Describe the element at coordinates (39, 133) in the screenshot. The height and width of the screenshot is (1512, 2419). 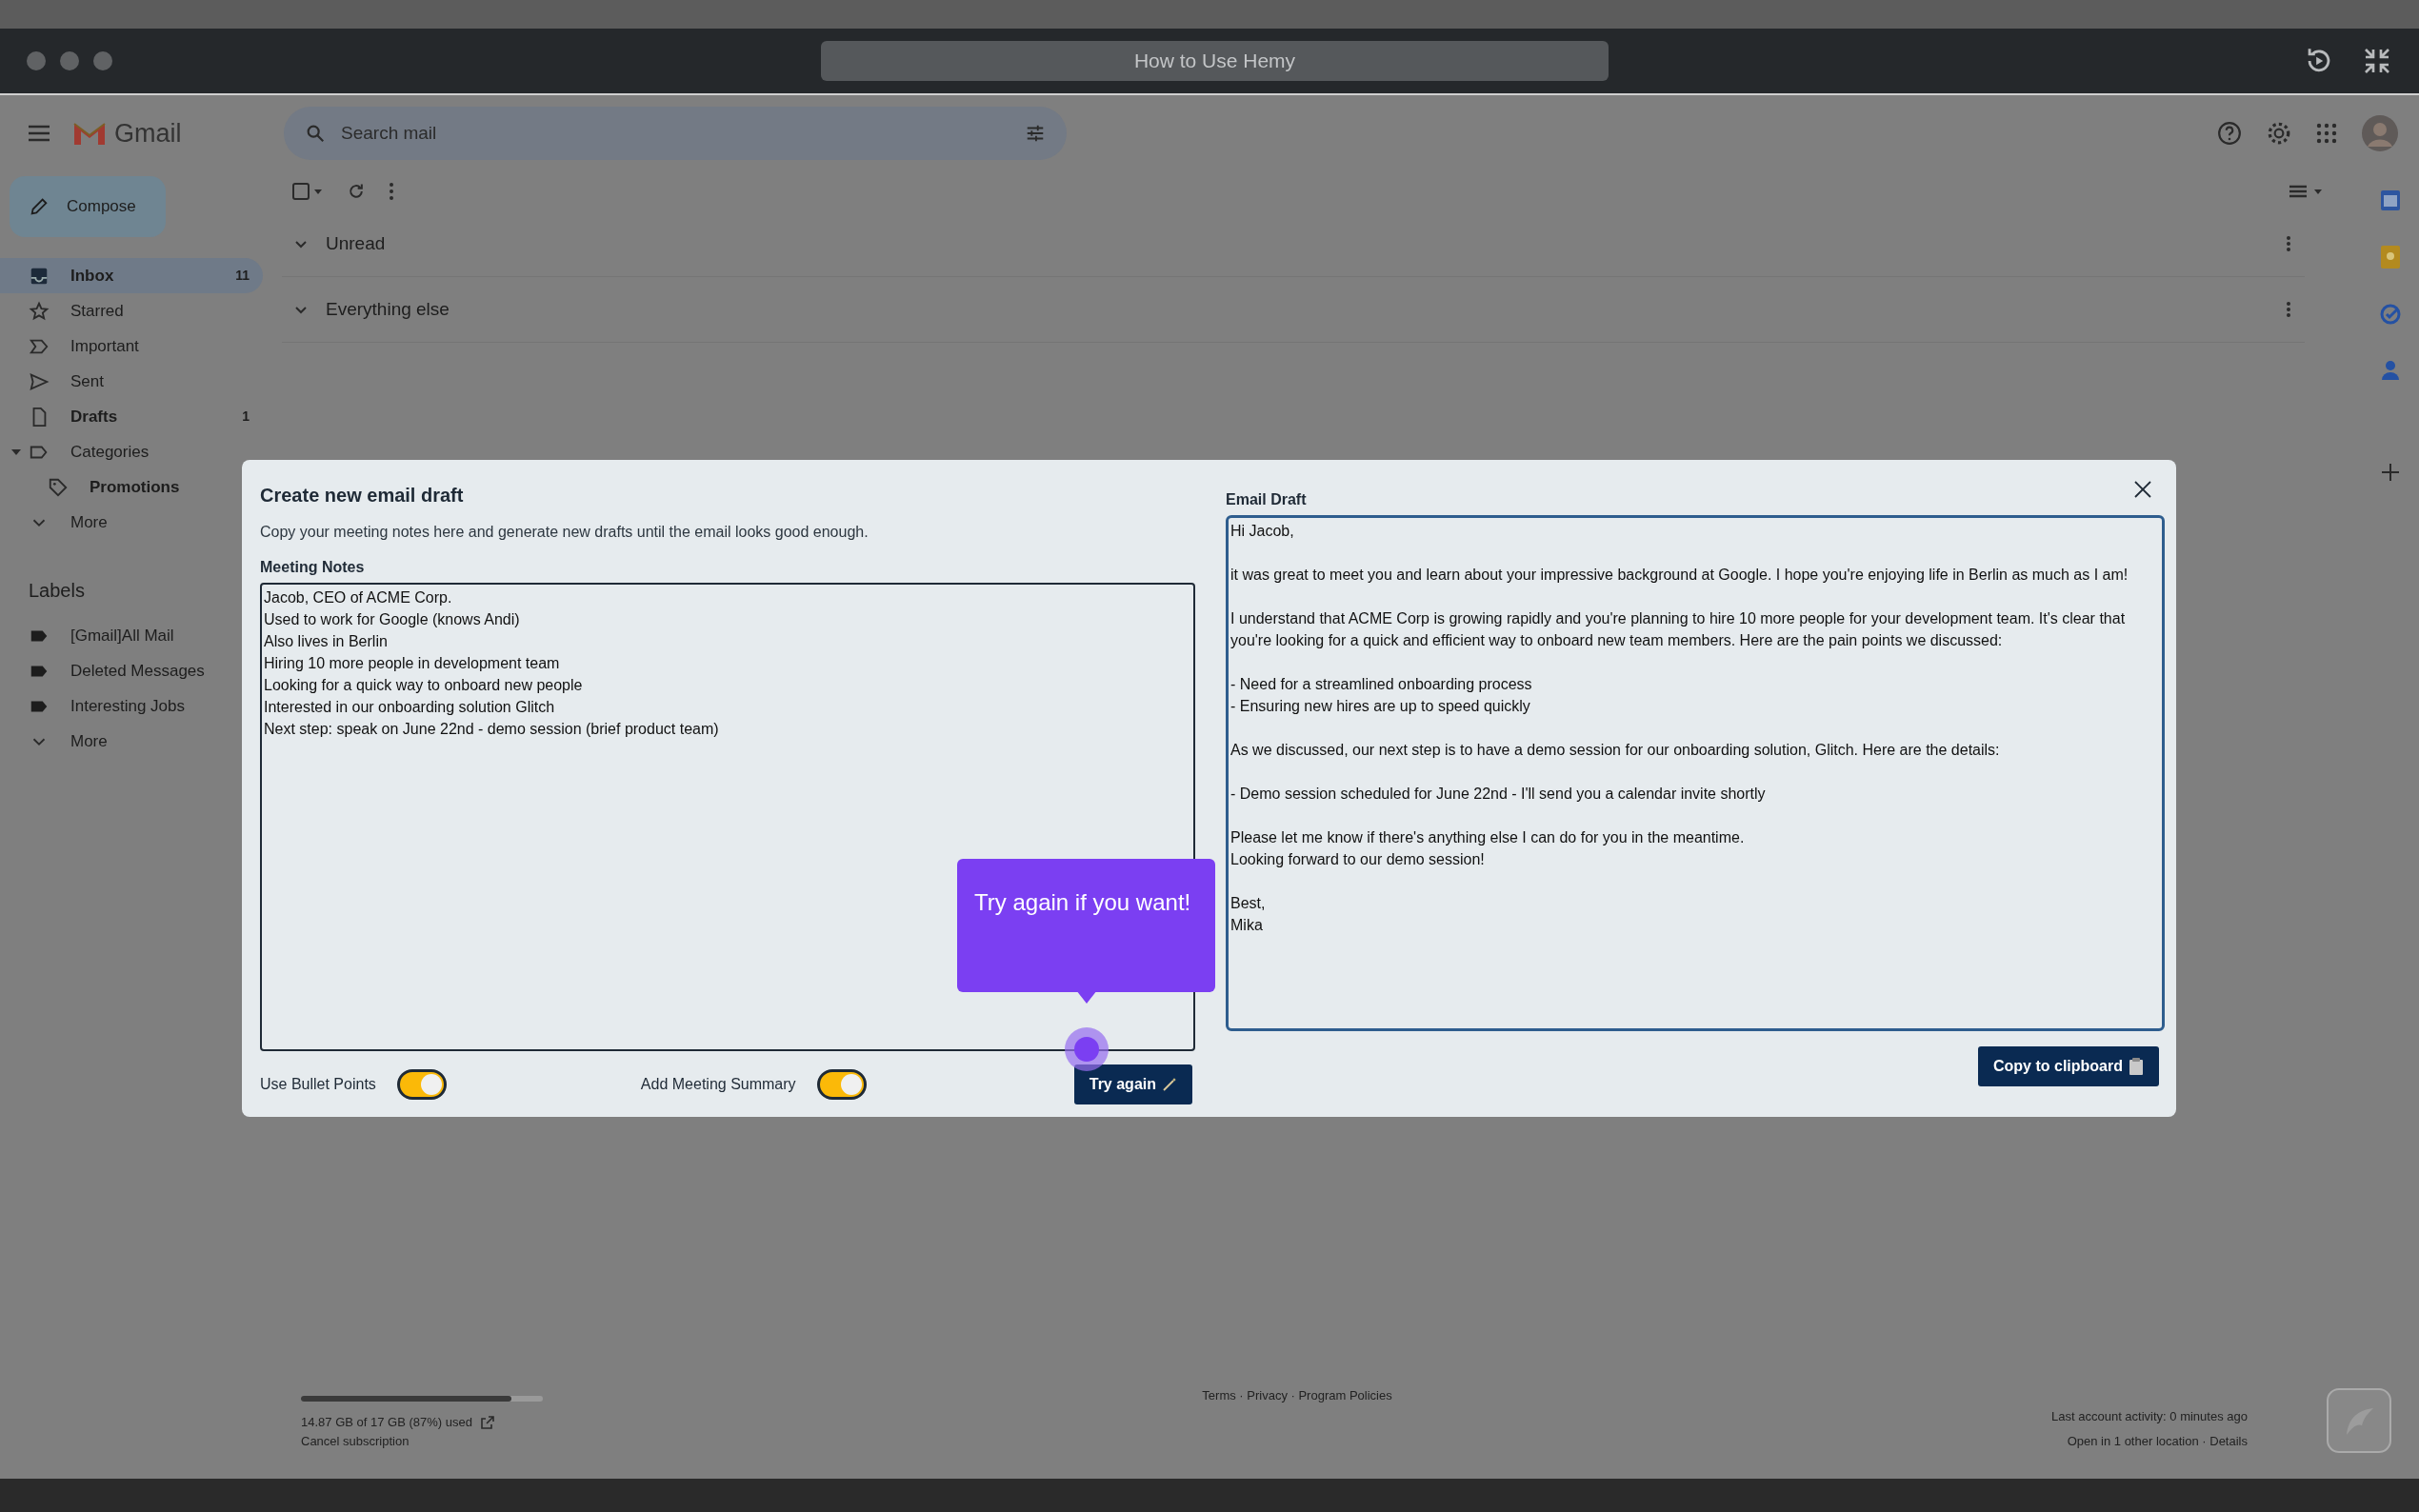
I see `menu-icon` at that location.